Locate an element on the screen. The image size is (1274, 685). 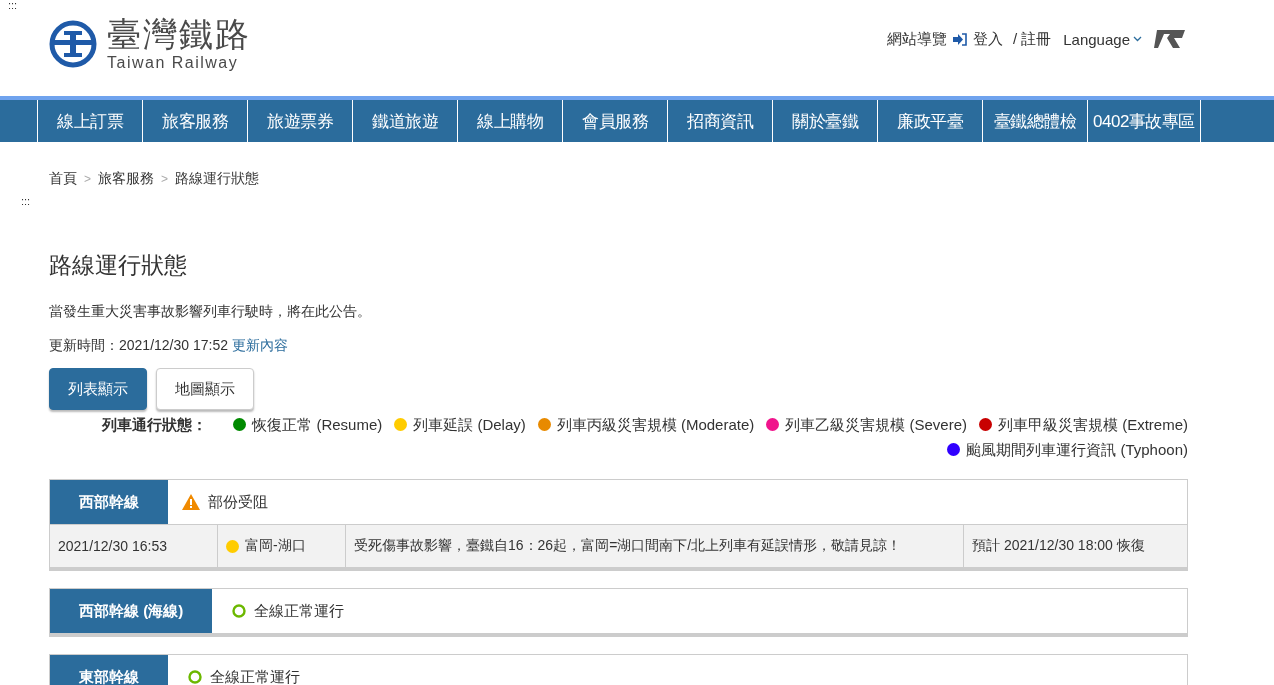
login-icon is located at coordinates (959, 39).